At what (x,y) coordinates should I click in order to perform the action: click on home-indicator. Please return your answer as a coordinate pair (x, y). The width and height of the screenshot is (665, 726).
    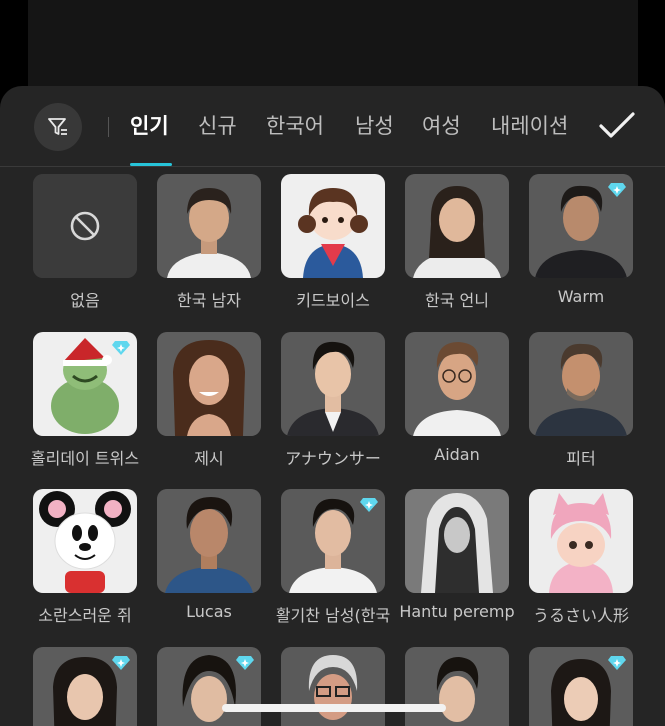
    Looking at the image, I should click on (334, 708).